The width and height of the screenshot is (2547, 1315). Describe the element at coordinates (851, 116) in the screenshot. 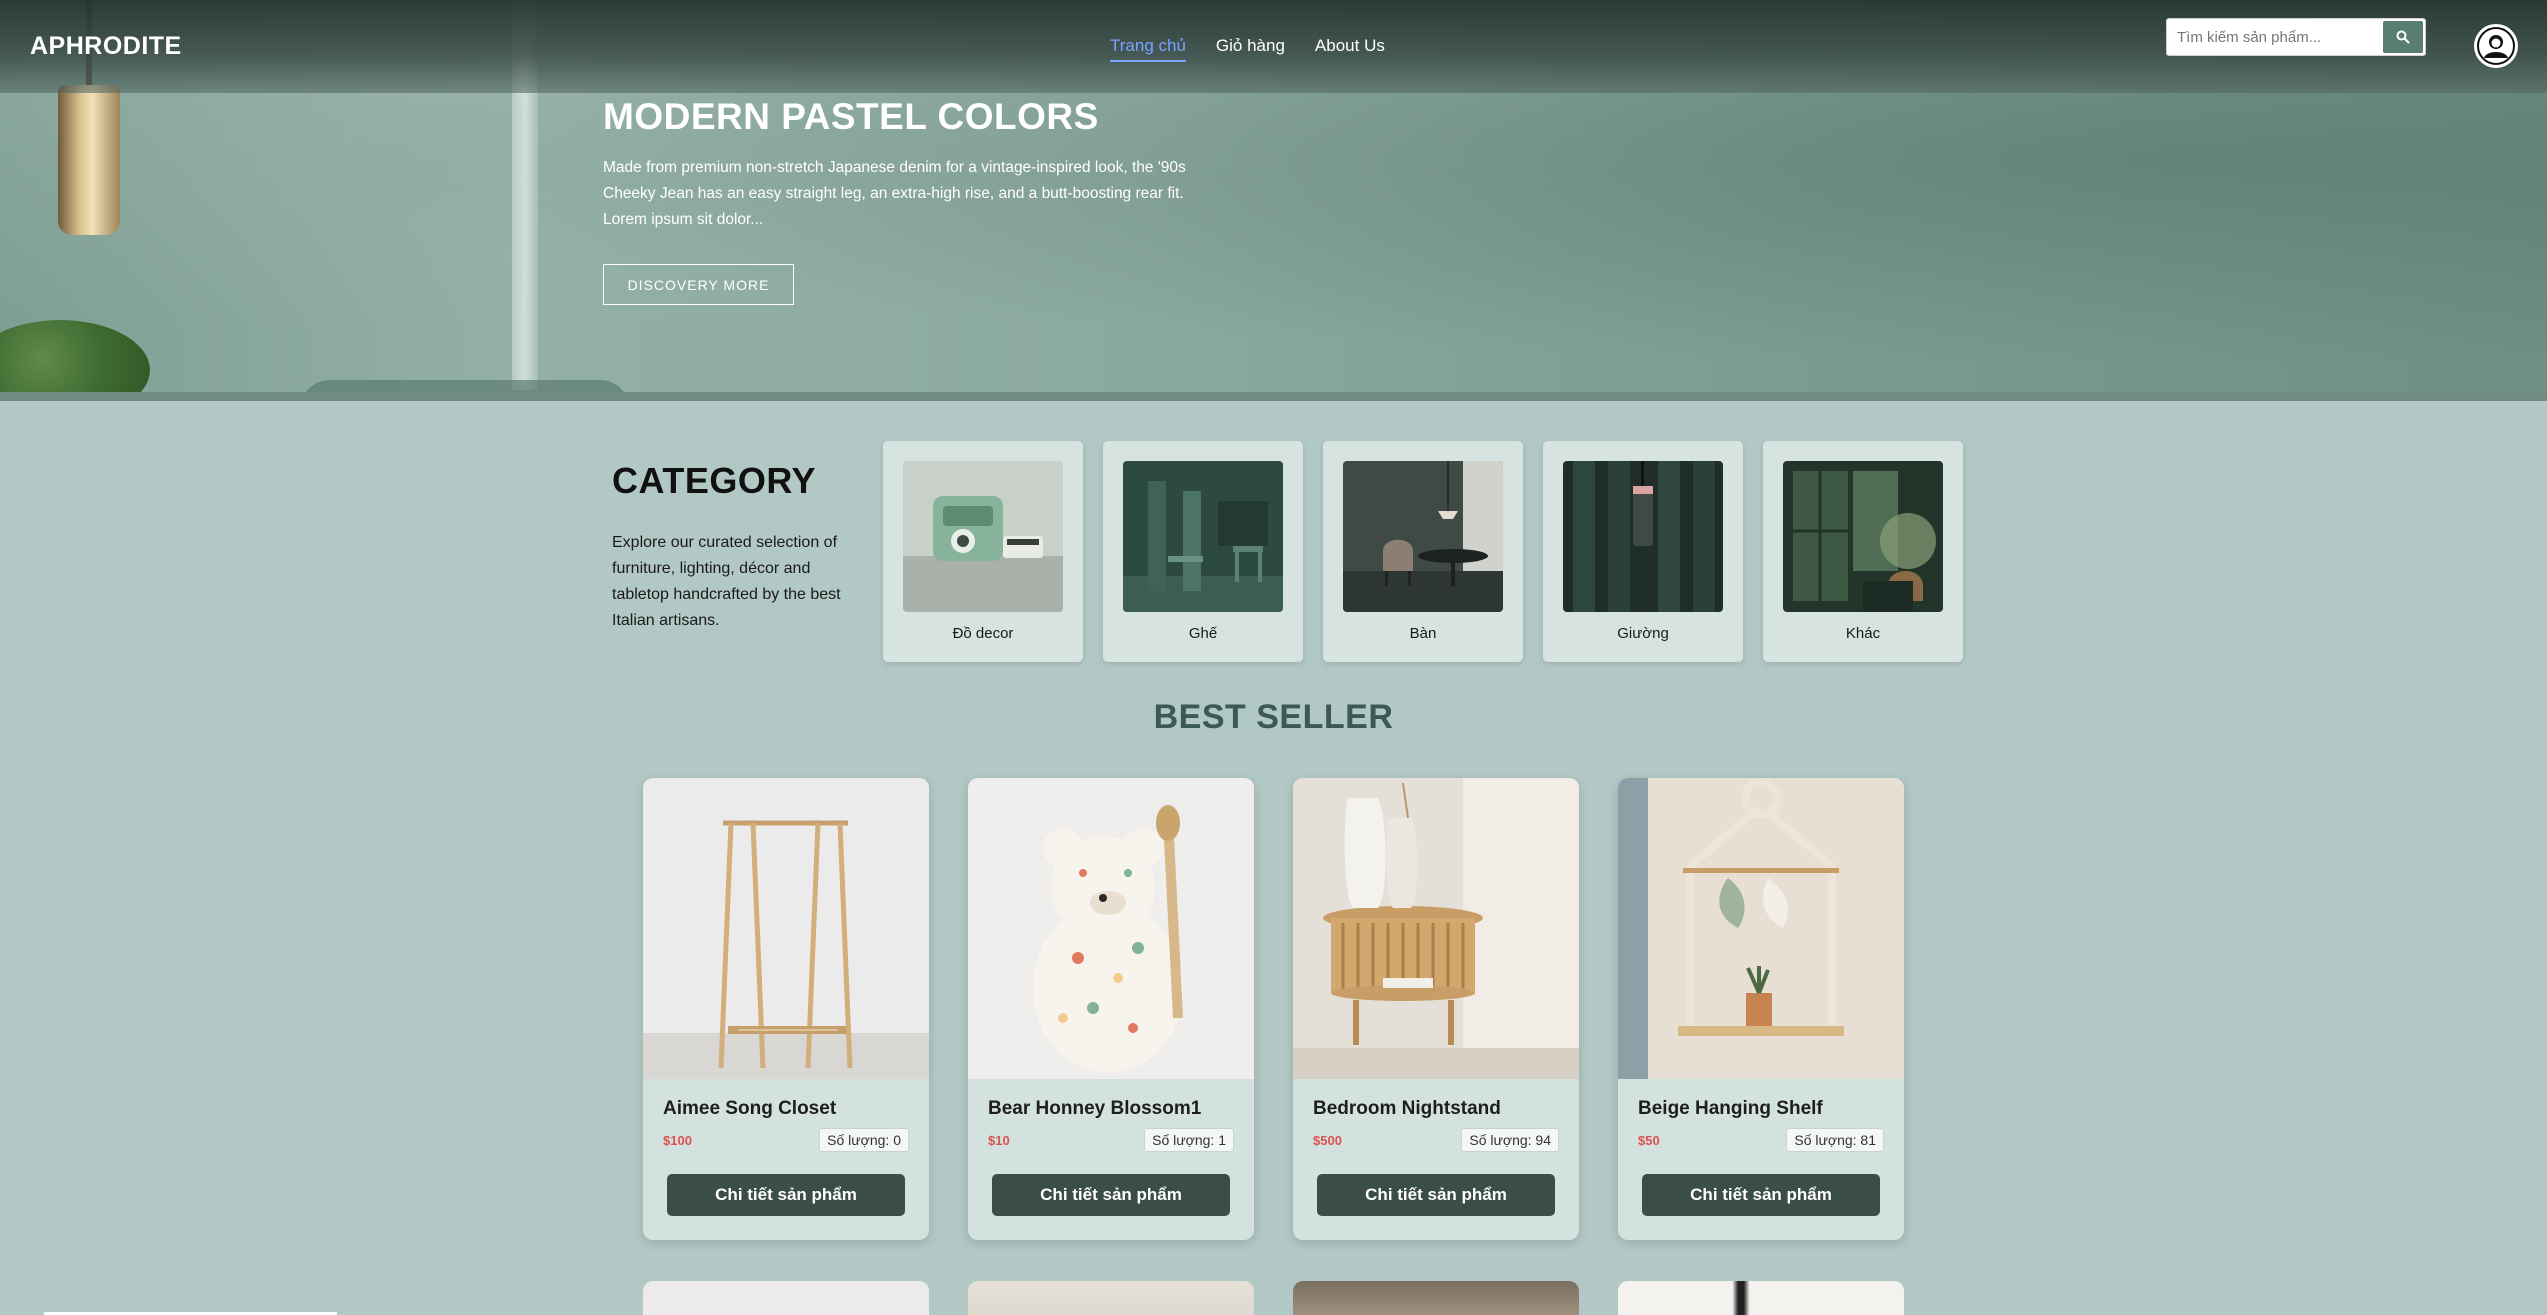

I see `hero-title: MODERN PASTEL COLORS` at that location.